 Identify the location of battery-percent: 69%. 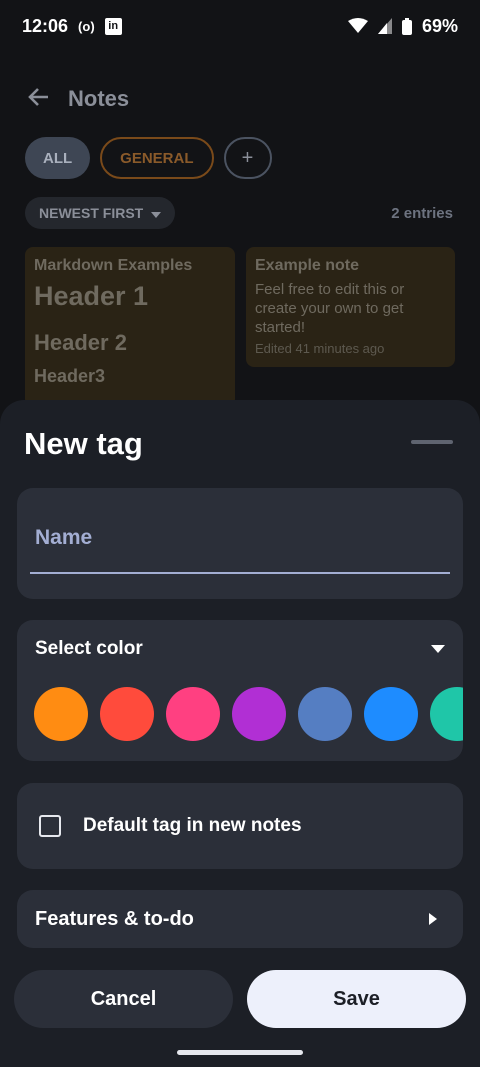
(439, 25).